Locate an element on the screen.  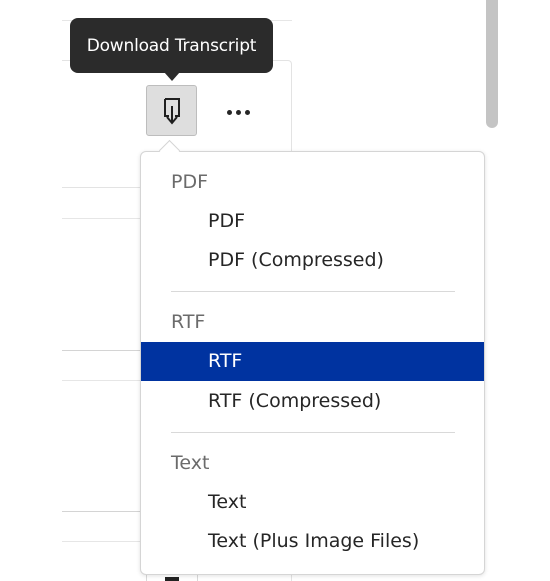
tooltip-text: Download Transcript is located at coordinates (171, 45).